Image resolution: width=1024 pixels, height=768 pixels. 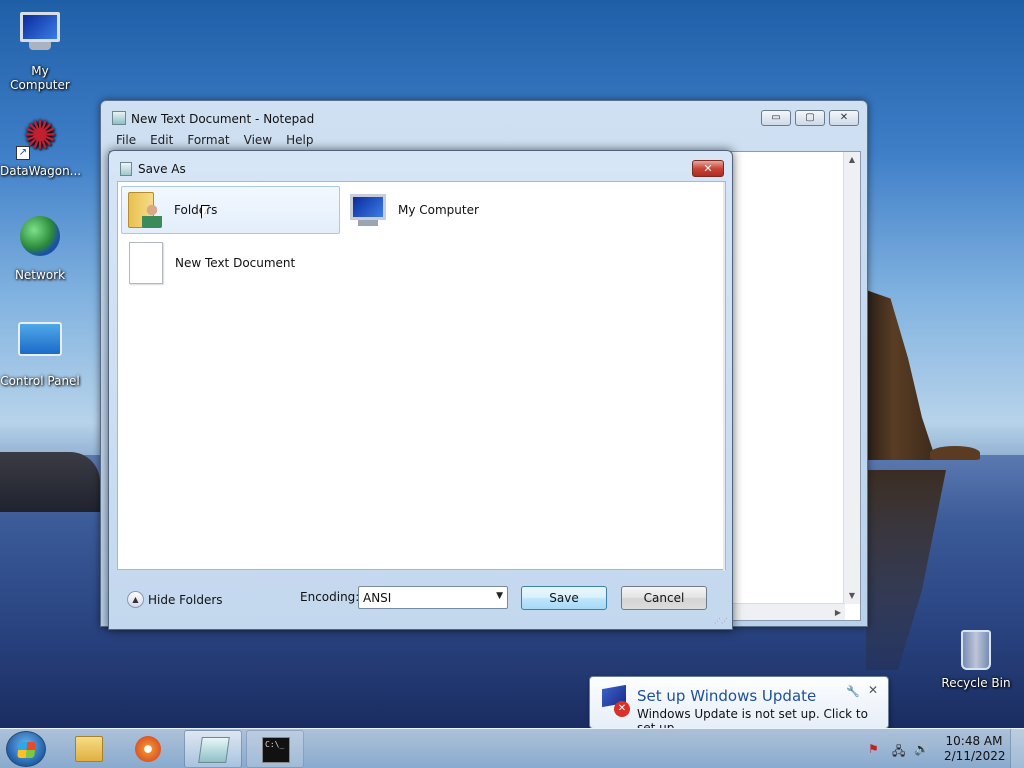 I want to click on taskbar-media-player, so click(x=149, y=749).